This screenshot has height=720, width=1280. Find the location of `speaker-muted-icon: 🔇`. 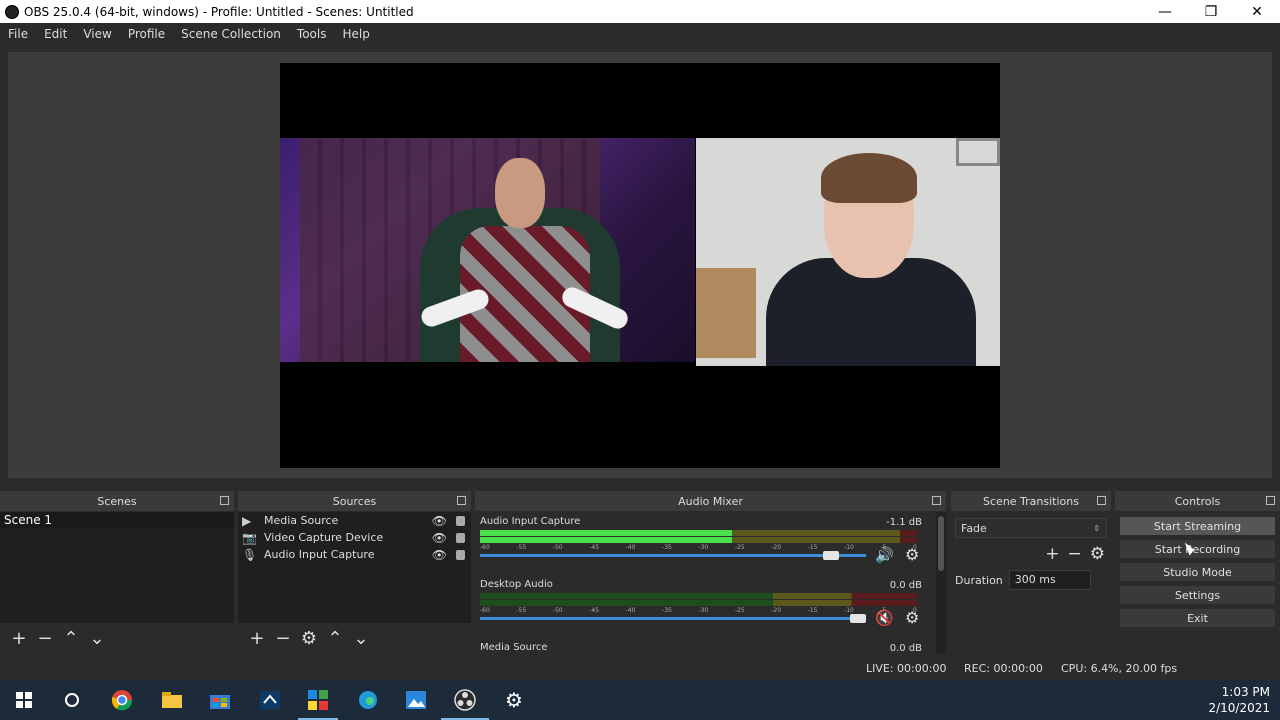

speaker-muted-icon: 🔇 is located at coordinates (884, 618).